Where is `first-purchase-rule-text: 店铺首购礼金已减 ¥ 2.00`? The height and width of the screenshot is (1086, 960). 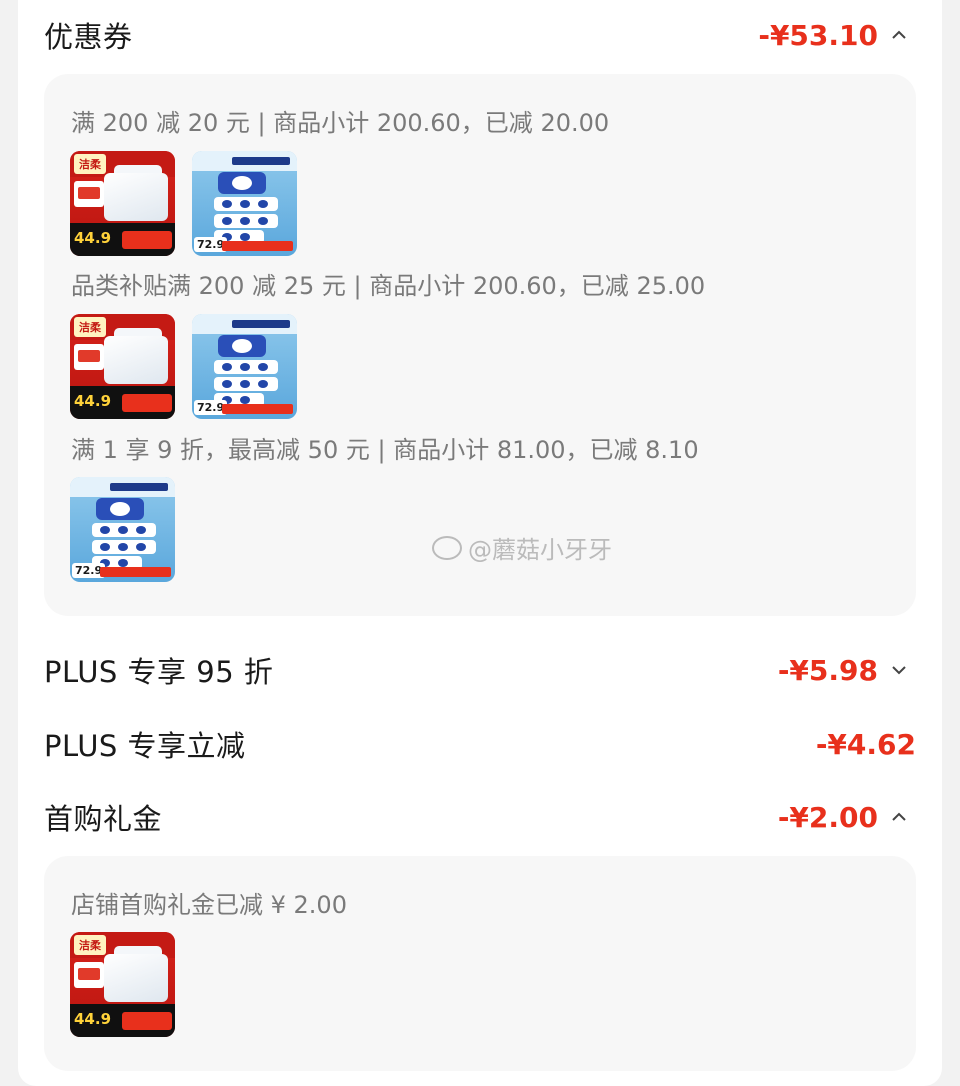 first-purchase-rule-text: 店铺首购礼金已减 ¥ 2.00 is located at coordinates (209, 905).